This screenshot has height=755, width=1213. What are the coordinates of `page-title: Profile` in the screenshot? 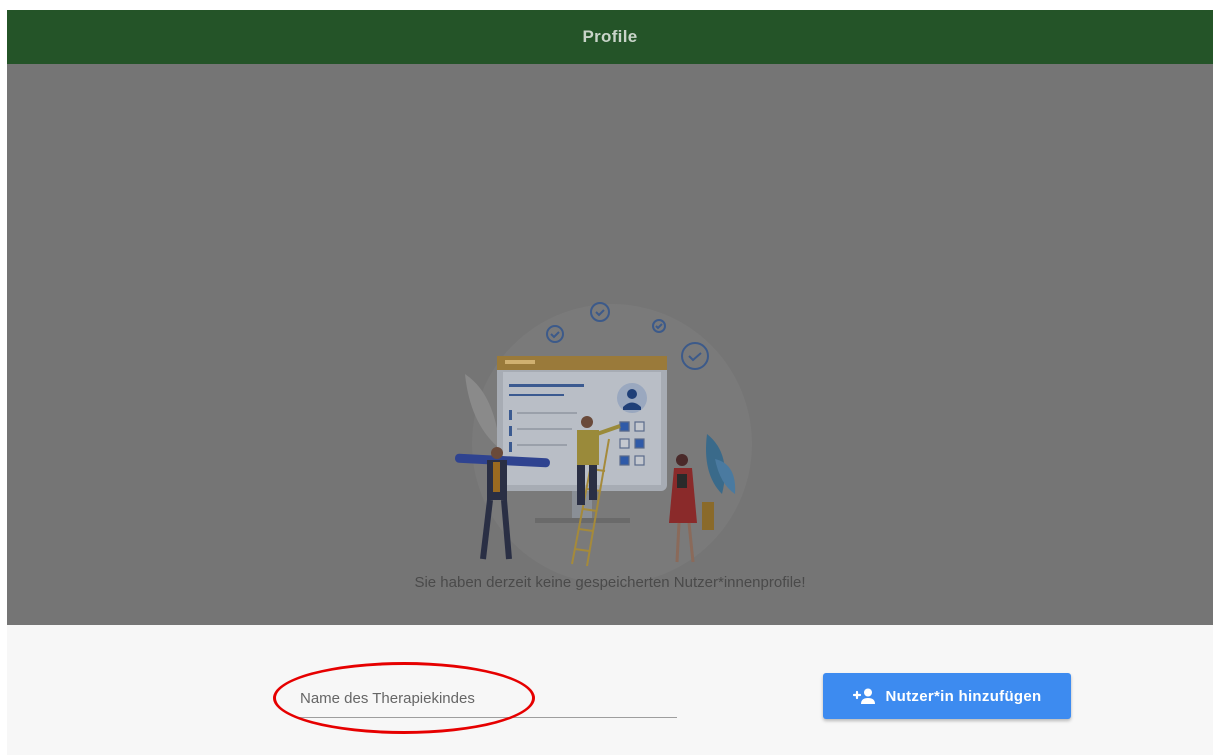 It's located at (610, 36).